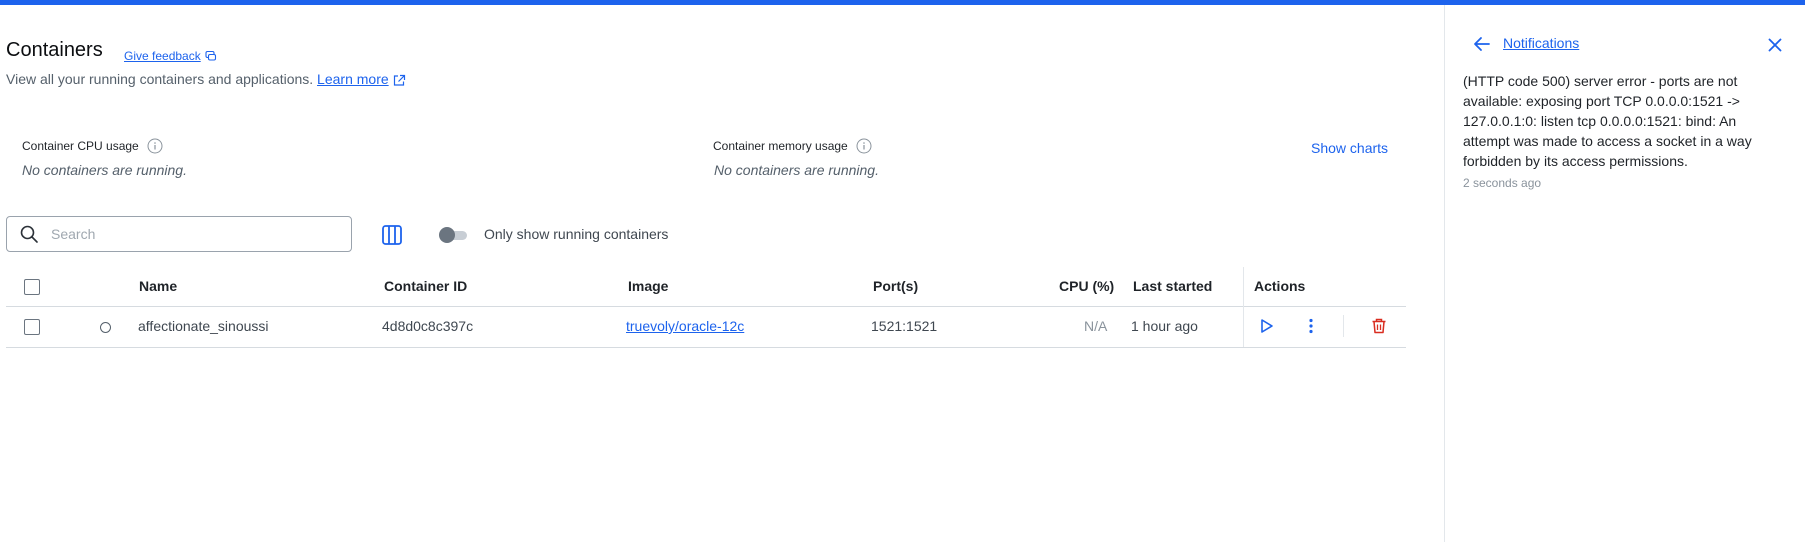 The width and height of the screenshot is (1805, 542). I want to click on show-charts-button: Show charts, so click(1349, 148).